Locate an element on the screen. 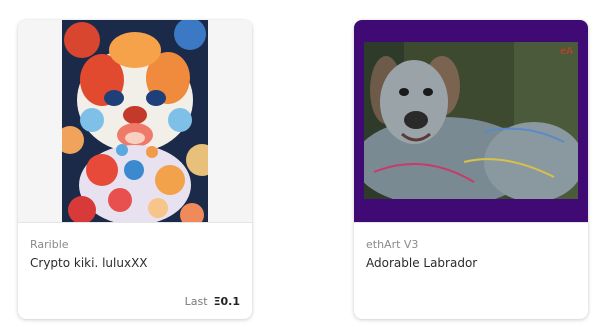 This screenshot has width=612, height=327. asset-info: Rarible Crypto kiki. luluxXX is located at coordinates (135, 254).